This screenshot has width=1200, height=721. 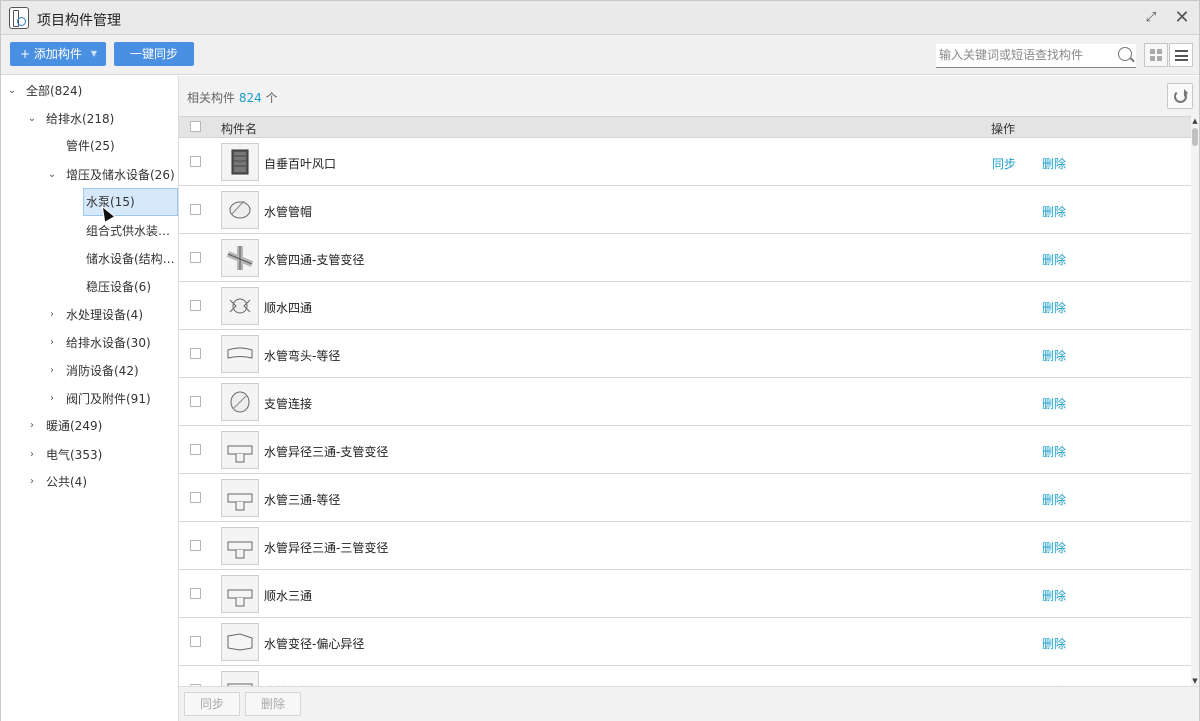 I want to click on tree-item-valves: › 阀门及附件(91), so click(x=112, y=399).